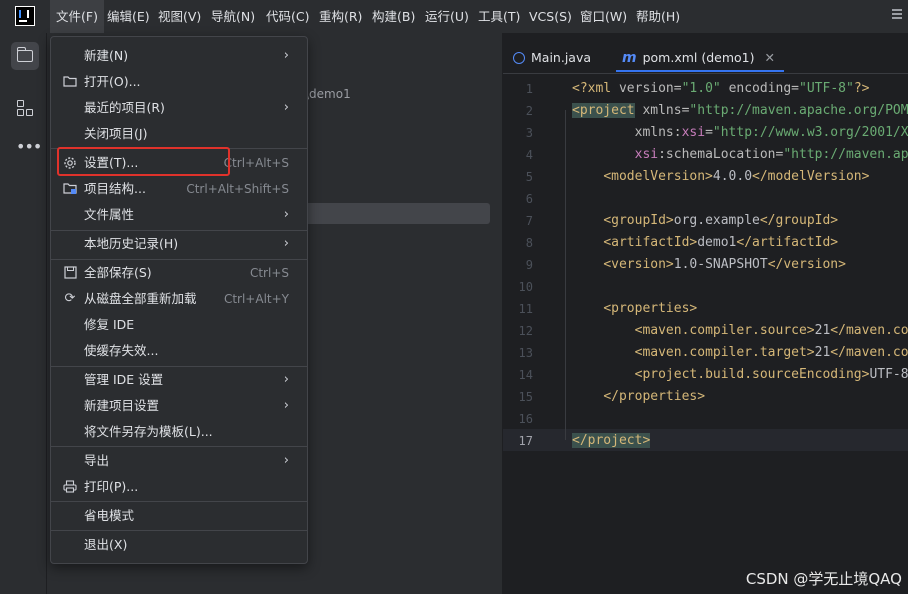  Describe the element at coordinates (70, 273) in the screenshot. I see `save-icon` at that location.